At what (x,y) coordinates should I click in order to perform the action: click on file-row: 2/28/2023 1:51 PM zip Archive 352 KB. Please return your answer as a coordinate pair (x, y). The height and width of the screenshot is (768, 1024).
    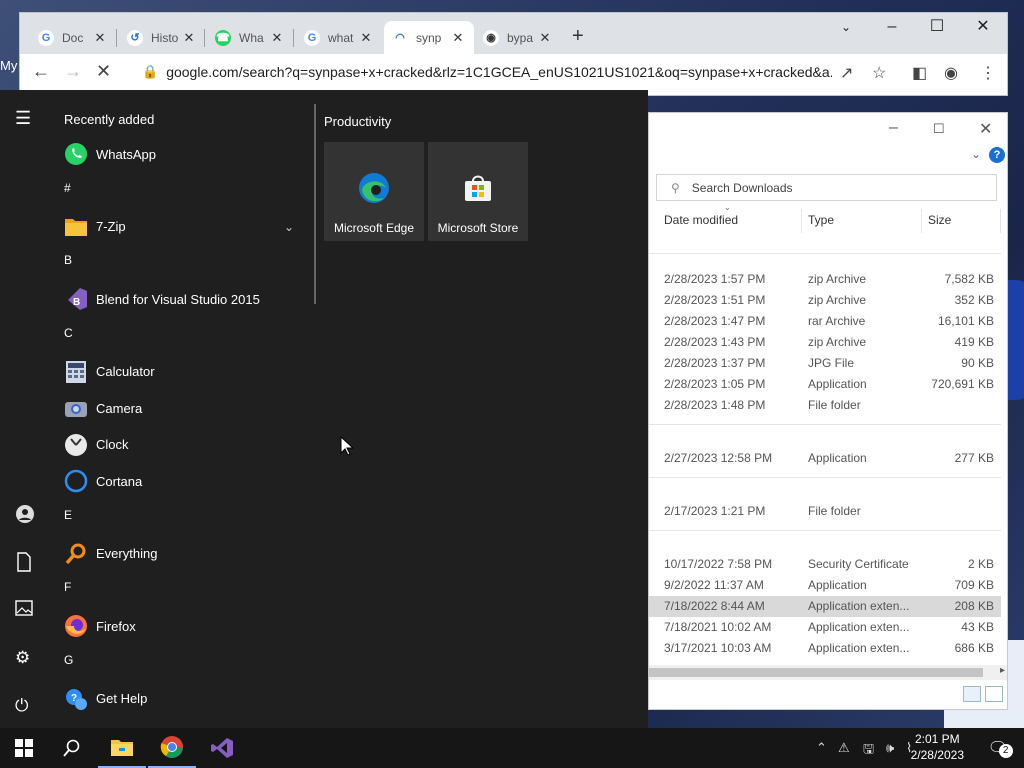
    Looking at the image, I should click on (825, 300).